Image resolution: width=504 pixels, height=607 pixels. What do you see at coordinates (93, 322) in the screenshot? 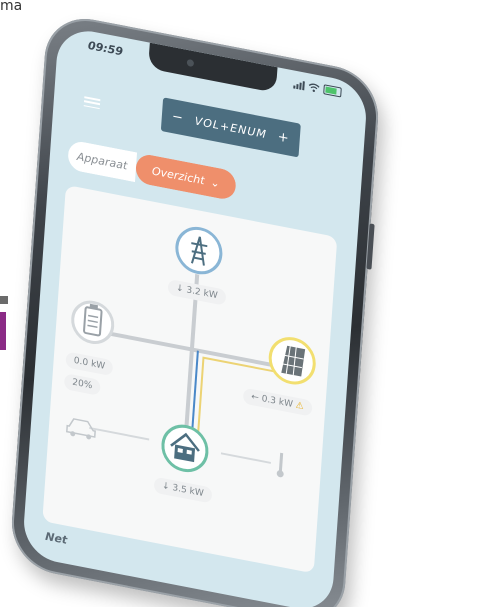
I see `battery-node` at bounding box center [93, 322].